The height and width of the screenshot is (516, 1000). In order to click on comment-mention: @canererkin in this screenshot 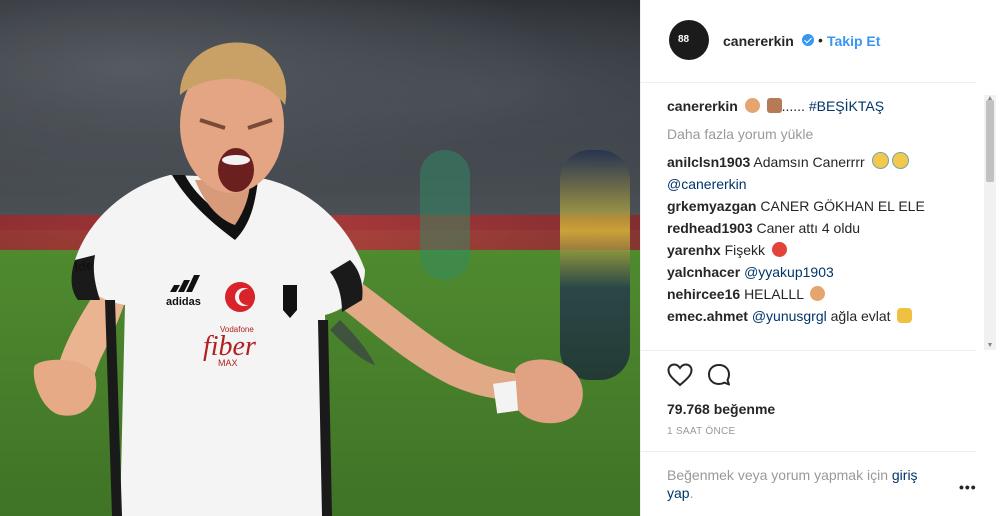, I will do `click(707, 184)`.